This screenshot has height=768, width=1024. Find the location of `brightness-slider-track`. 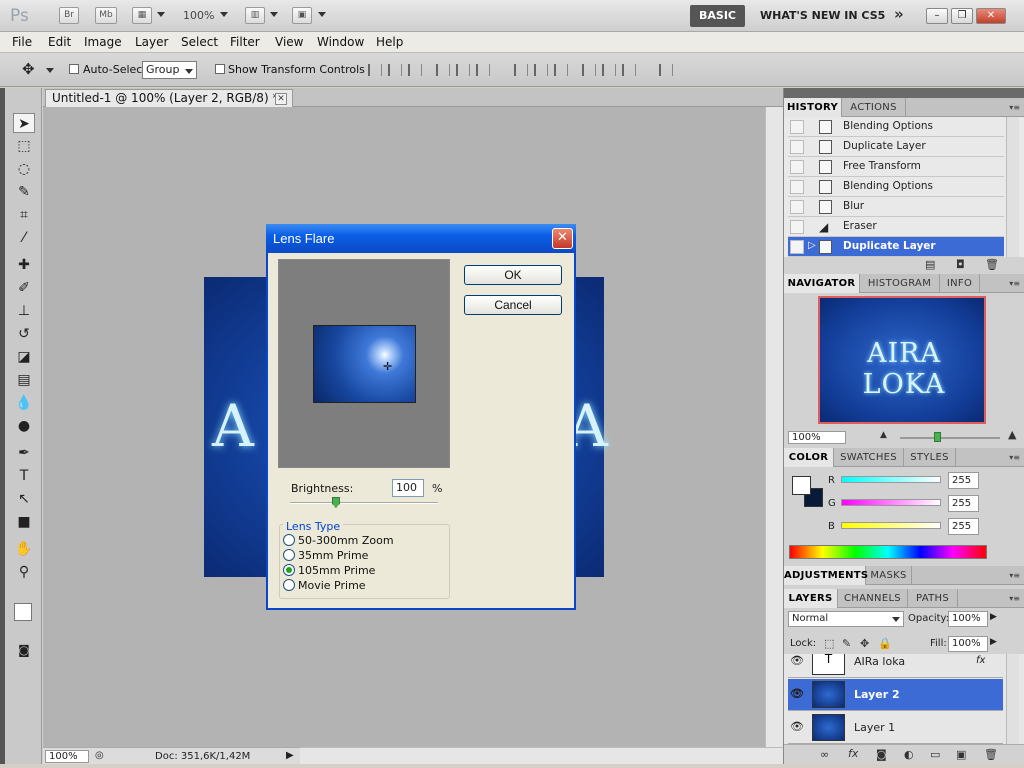

brightness-slider-track is located at coordinates (364, 503).